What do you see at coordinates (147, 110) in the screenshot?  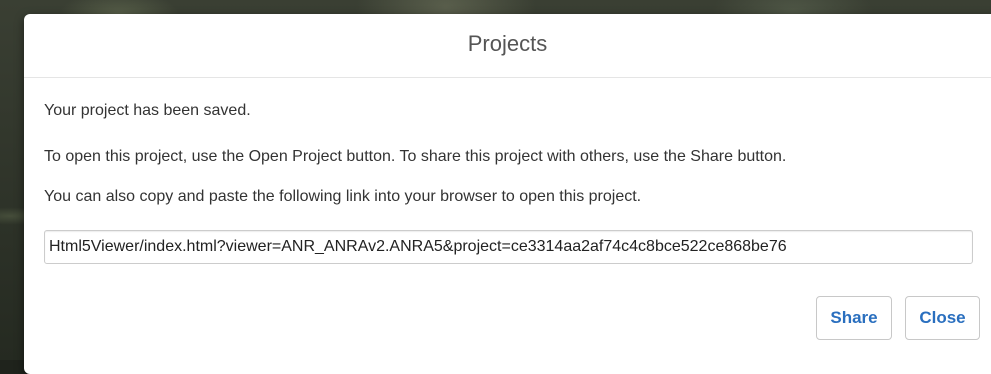 I see `saved-message: Your project has been saved.` at bounding box center [147, 110].